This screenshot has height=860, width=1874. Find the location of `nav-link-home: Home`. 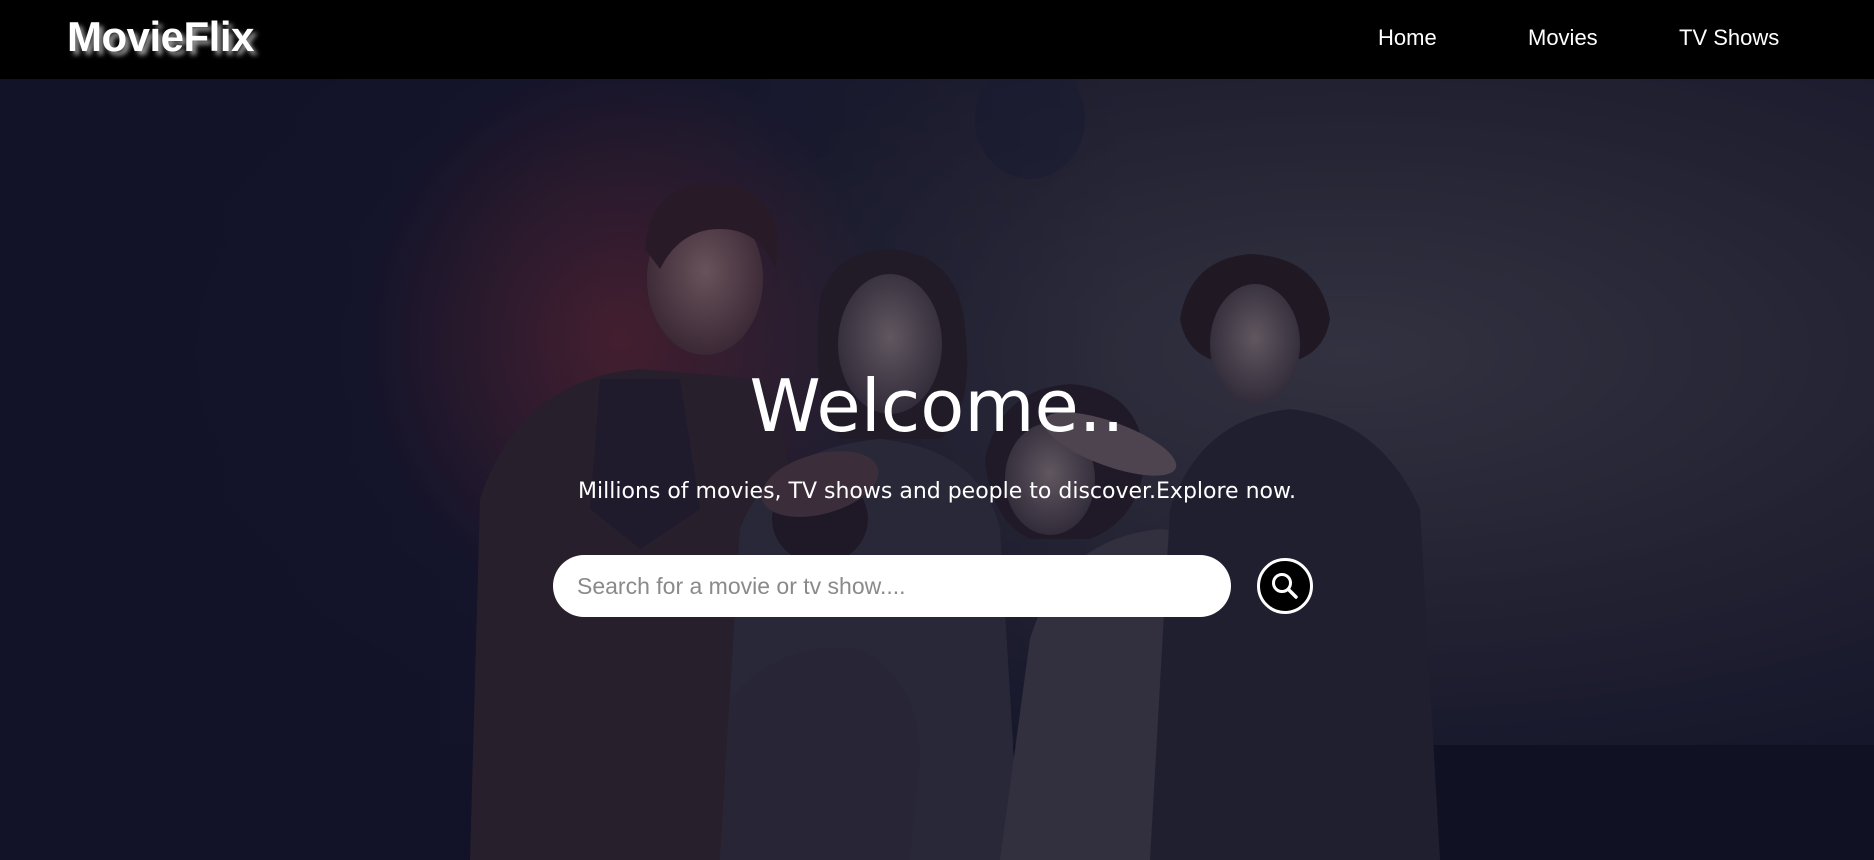

nav-link-home: Home is located at coordinates (1407, 38).